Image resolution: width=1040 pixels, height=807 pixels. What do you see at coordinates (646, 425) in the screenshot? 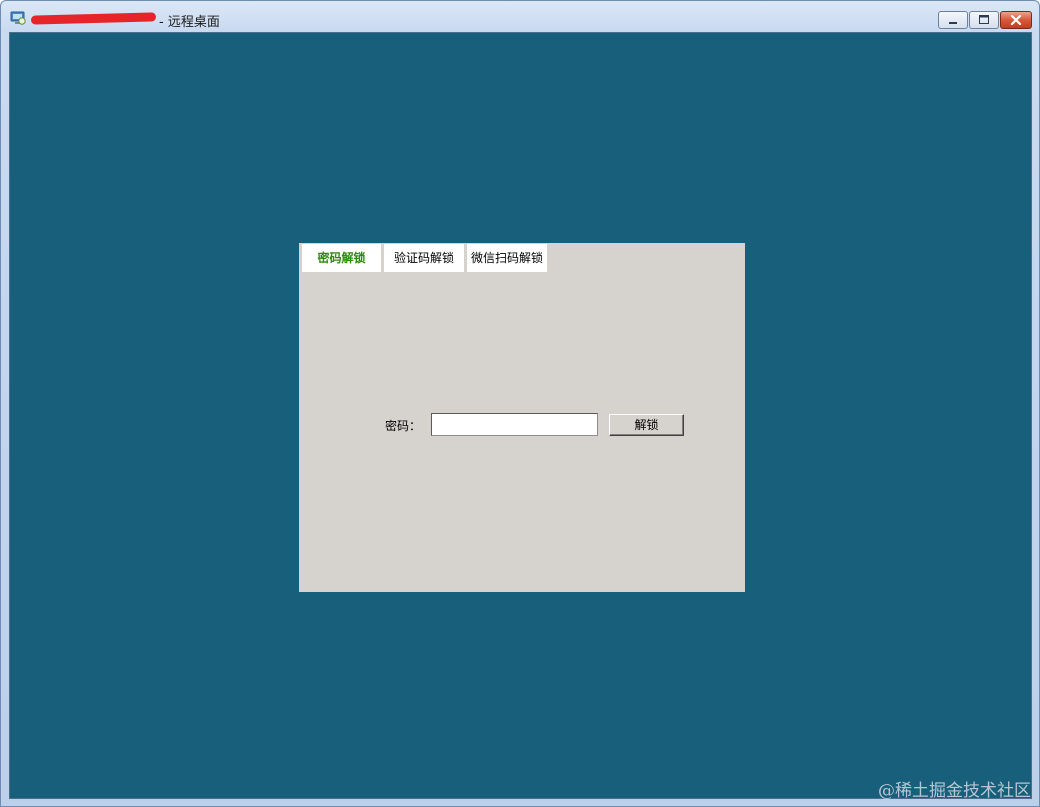
I see `unlock-button: 解锁` at bounding box center [646, 425].